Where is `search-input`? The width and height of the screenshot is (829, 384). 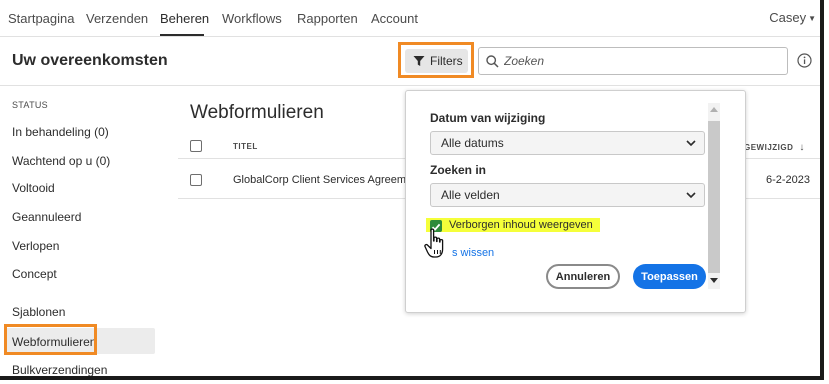
search-input is located at coordinates (639, 61).